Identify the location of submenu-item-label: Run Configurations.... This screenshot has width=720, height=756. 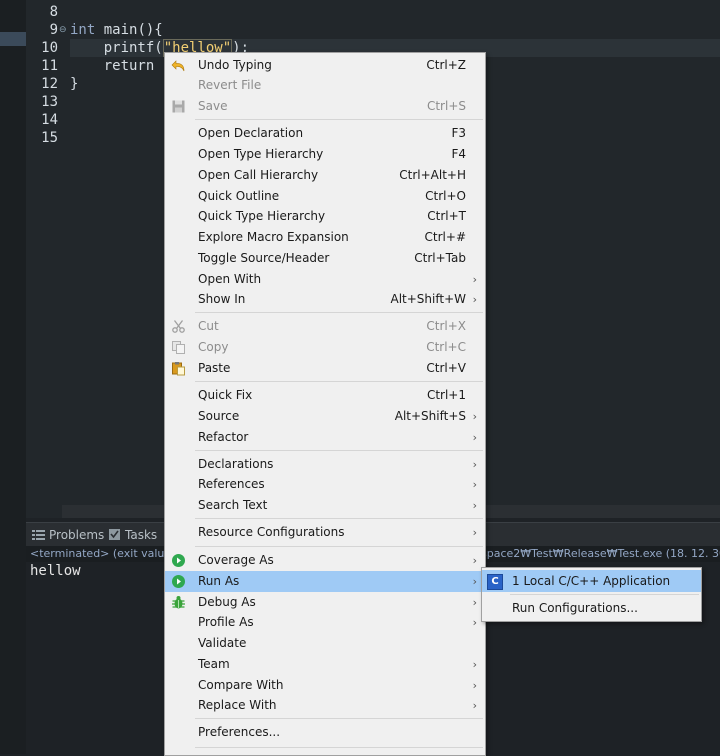
(575, 608).